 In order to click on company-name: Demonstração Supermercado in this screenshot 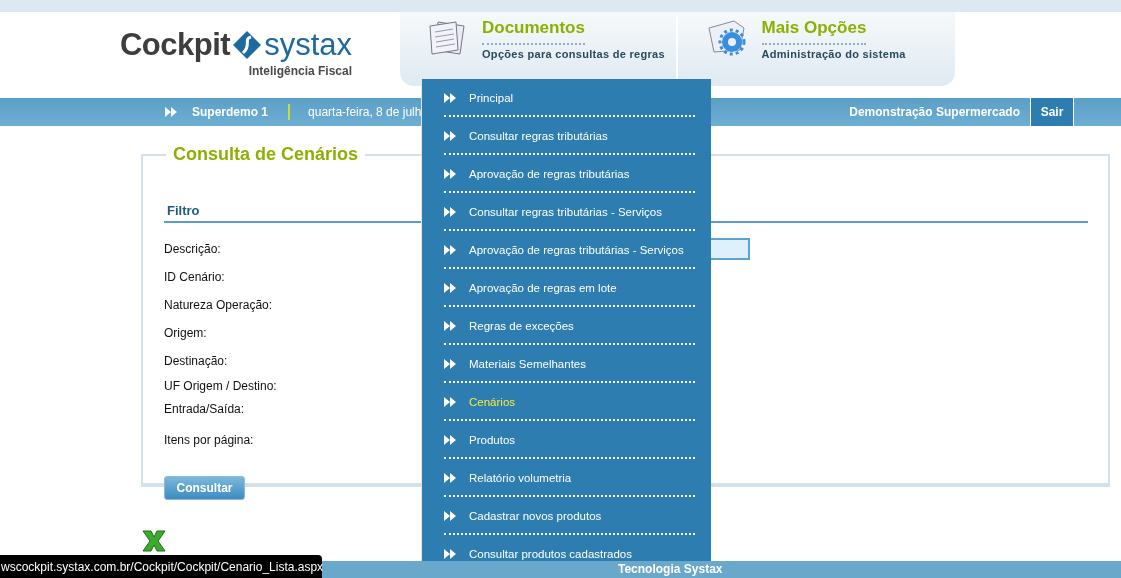, I will do `click(934, 112)`.